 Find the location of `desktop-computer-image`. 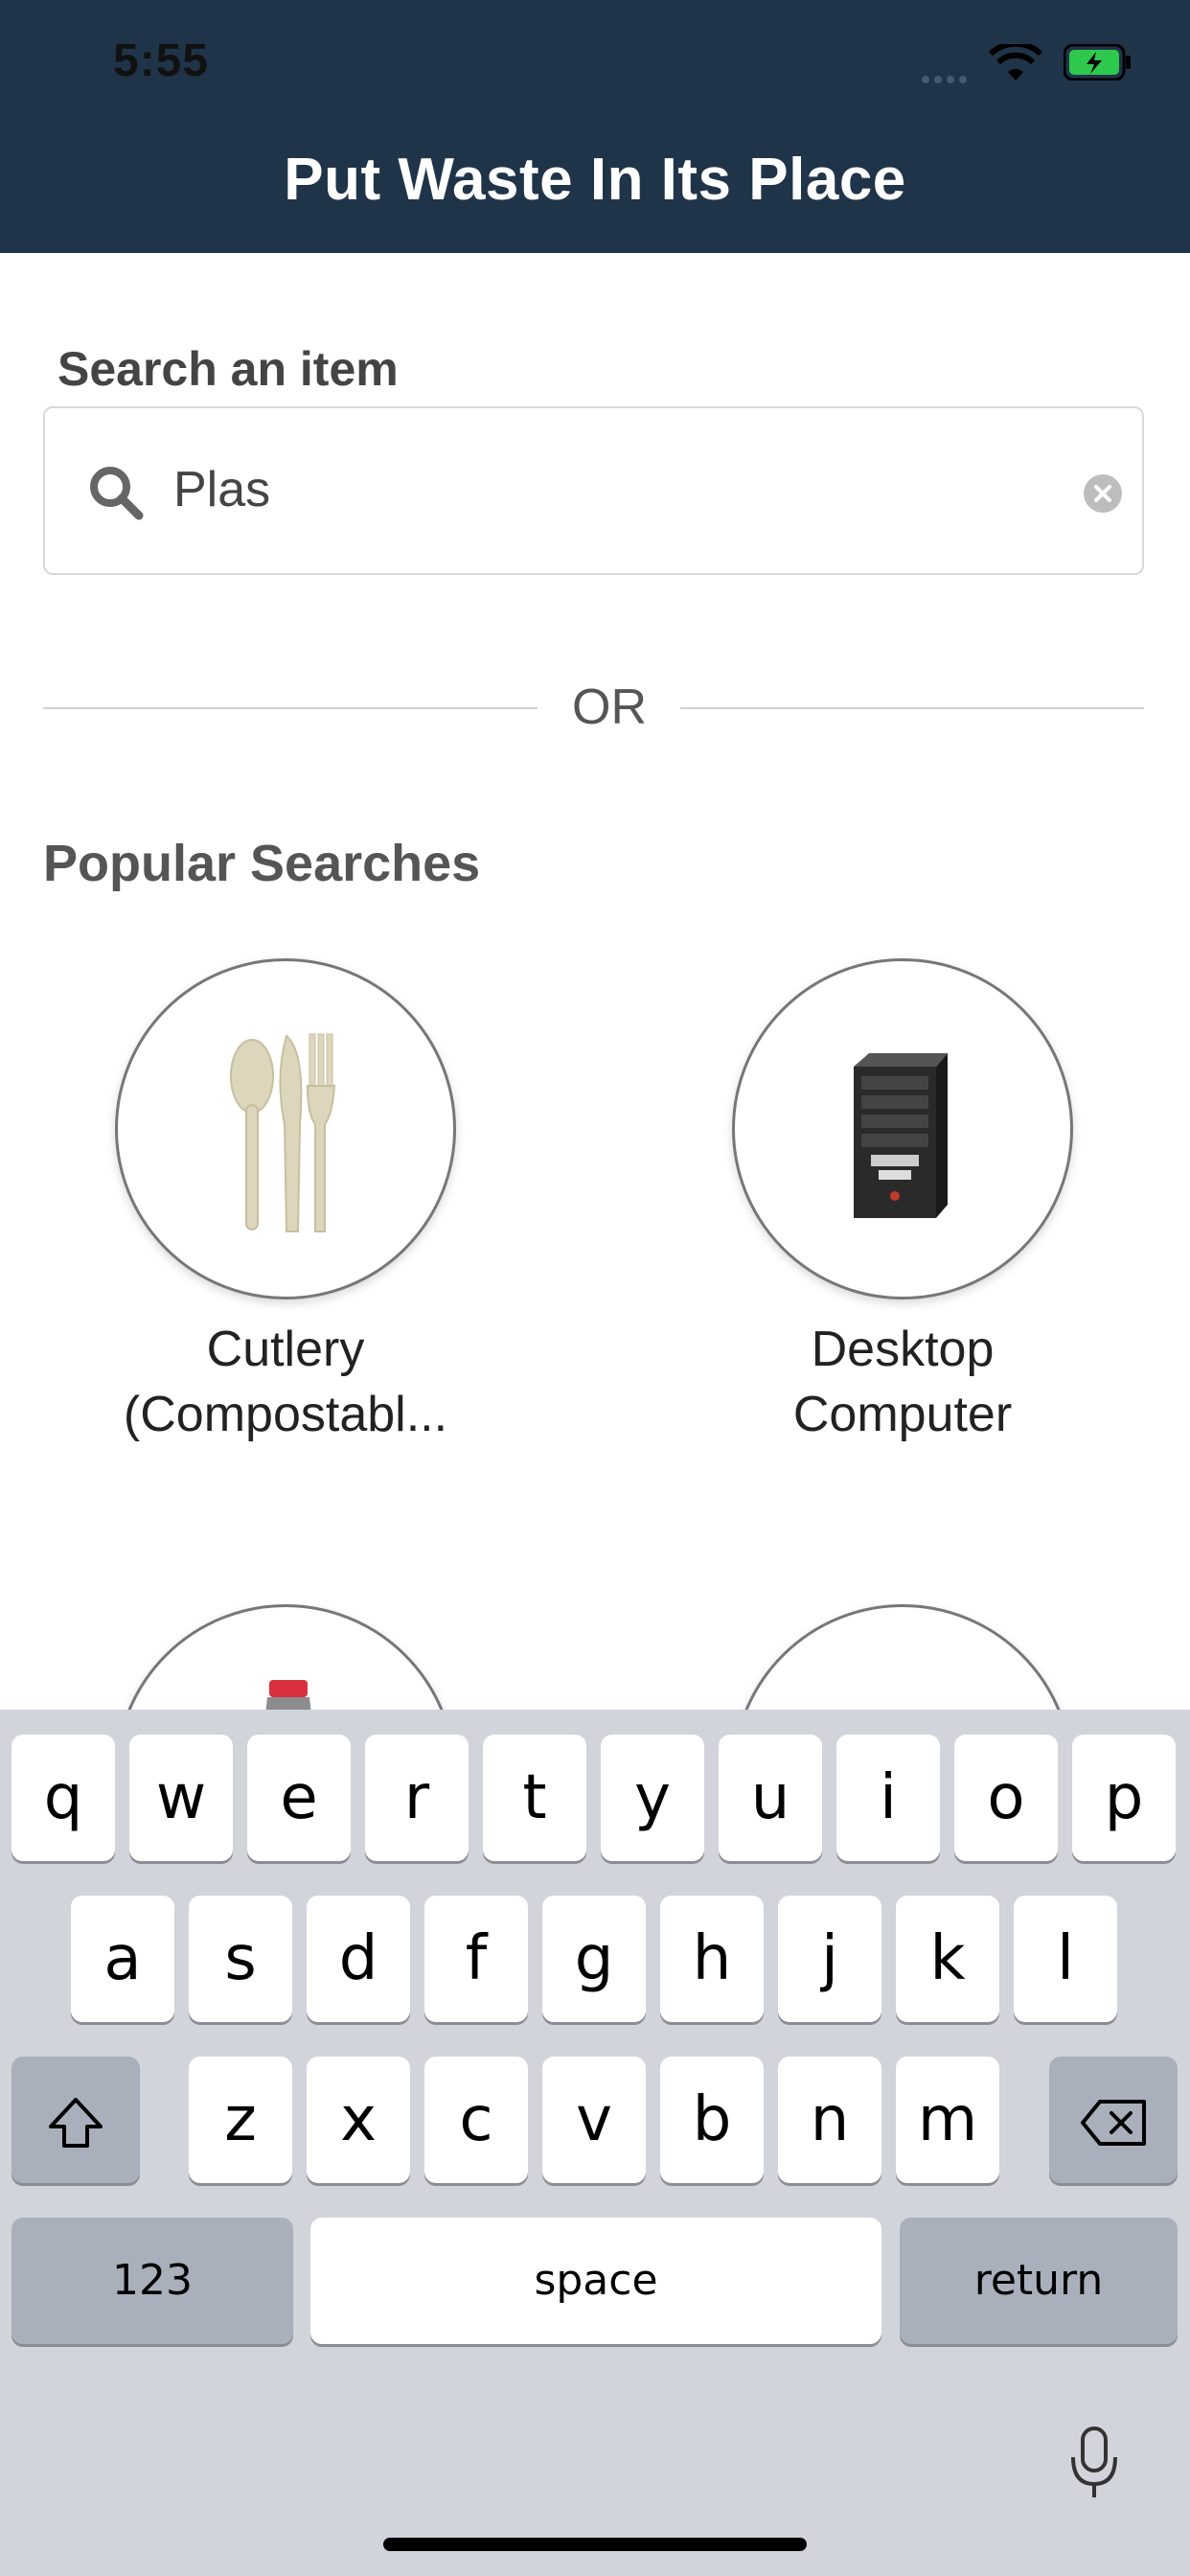

desktop-computer-image is located at coordinates (903, 1129).